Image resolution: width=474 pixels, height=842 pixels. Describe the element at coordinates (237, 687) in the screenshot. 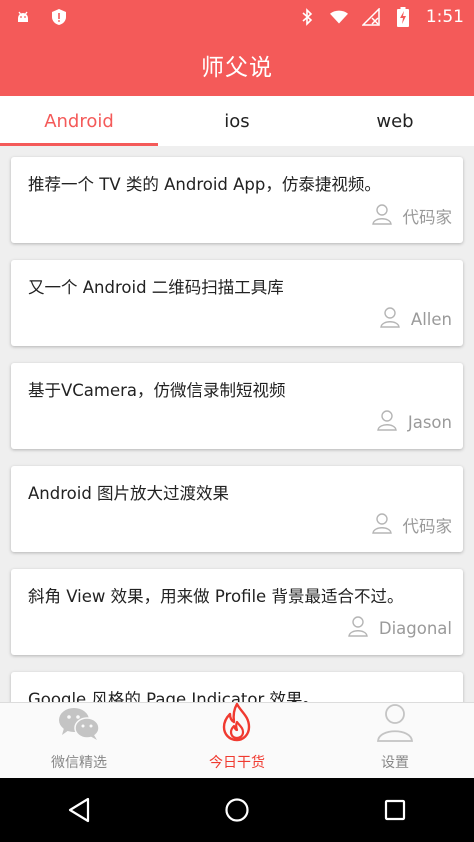

I see `article-card: Google 风格的 Page Indicator 效果。` at that location.